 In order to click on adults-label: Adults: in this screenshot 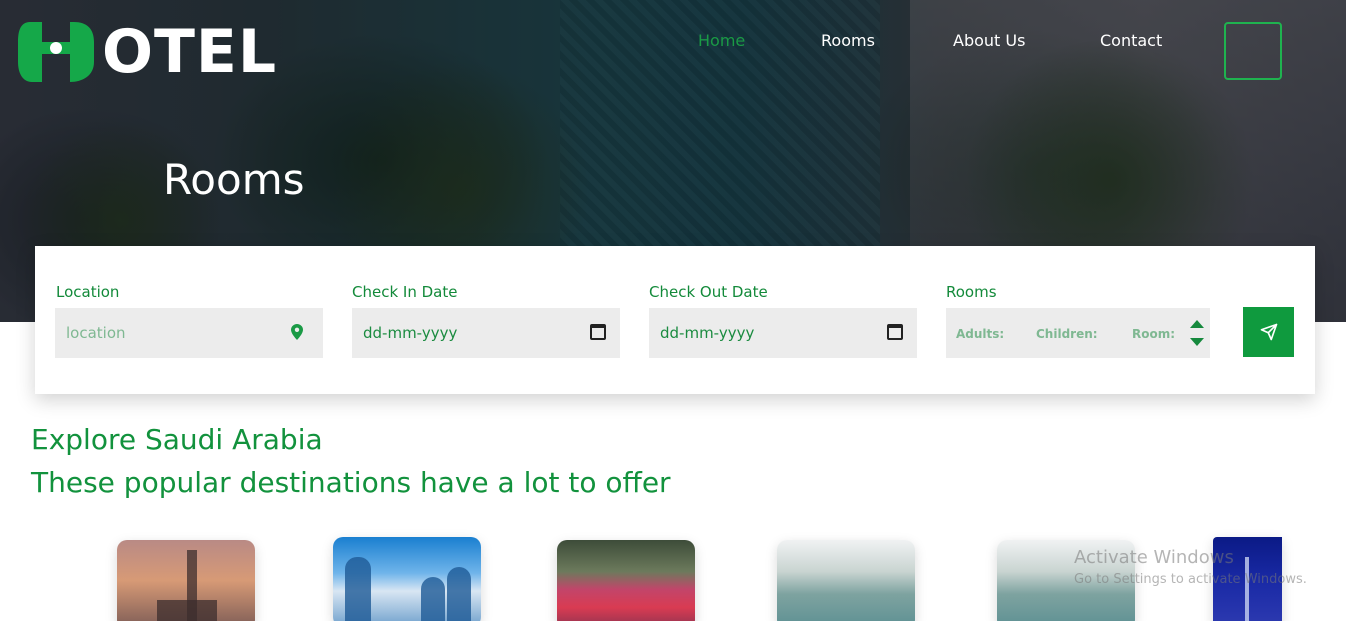, I will do `click(980, 334)`.